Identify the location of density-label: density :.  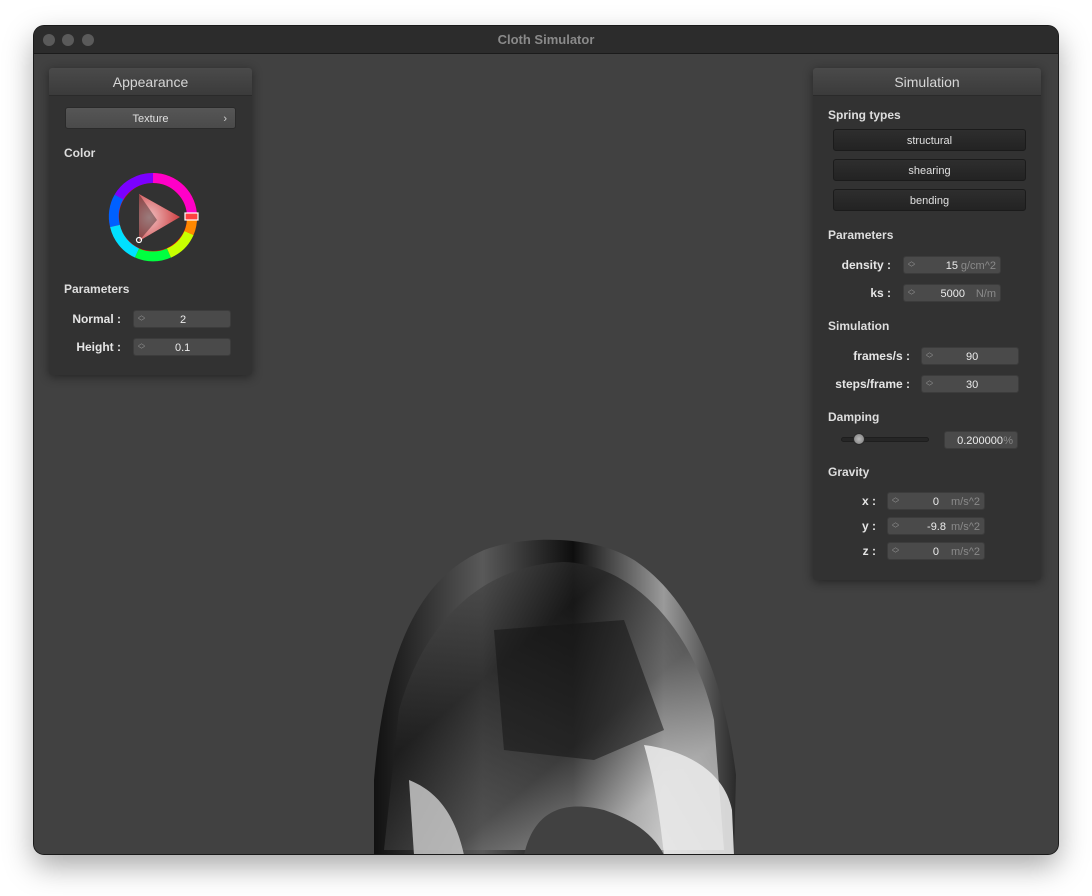
(866, 265).